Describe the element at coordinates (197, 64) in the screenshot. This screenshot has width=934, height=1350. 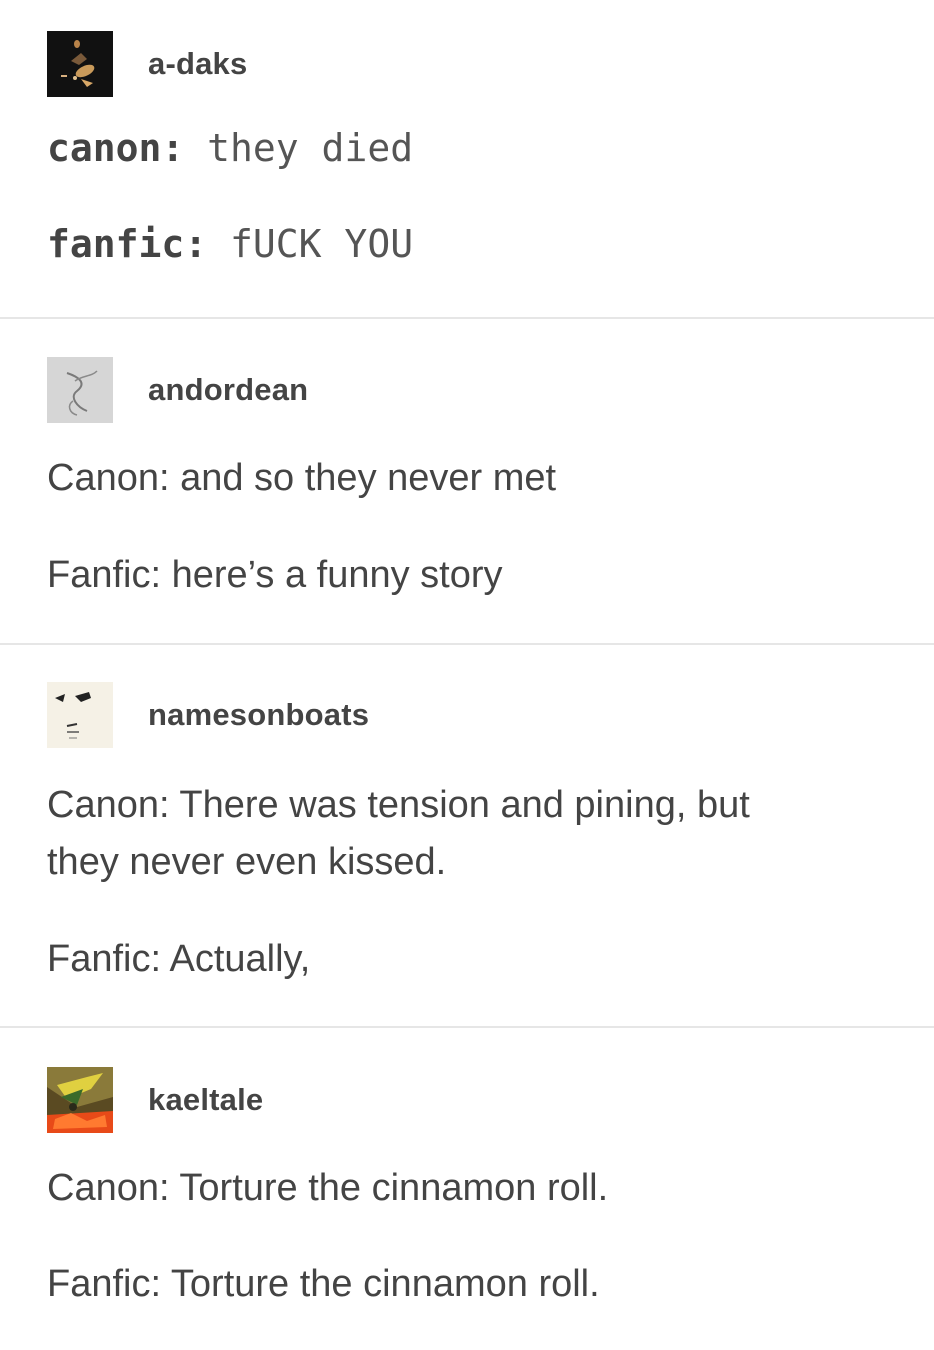
I see `username: a-daks` at that location.